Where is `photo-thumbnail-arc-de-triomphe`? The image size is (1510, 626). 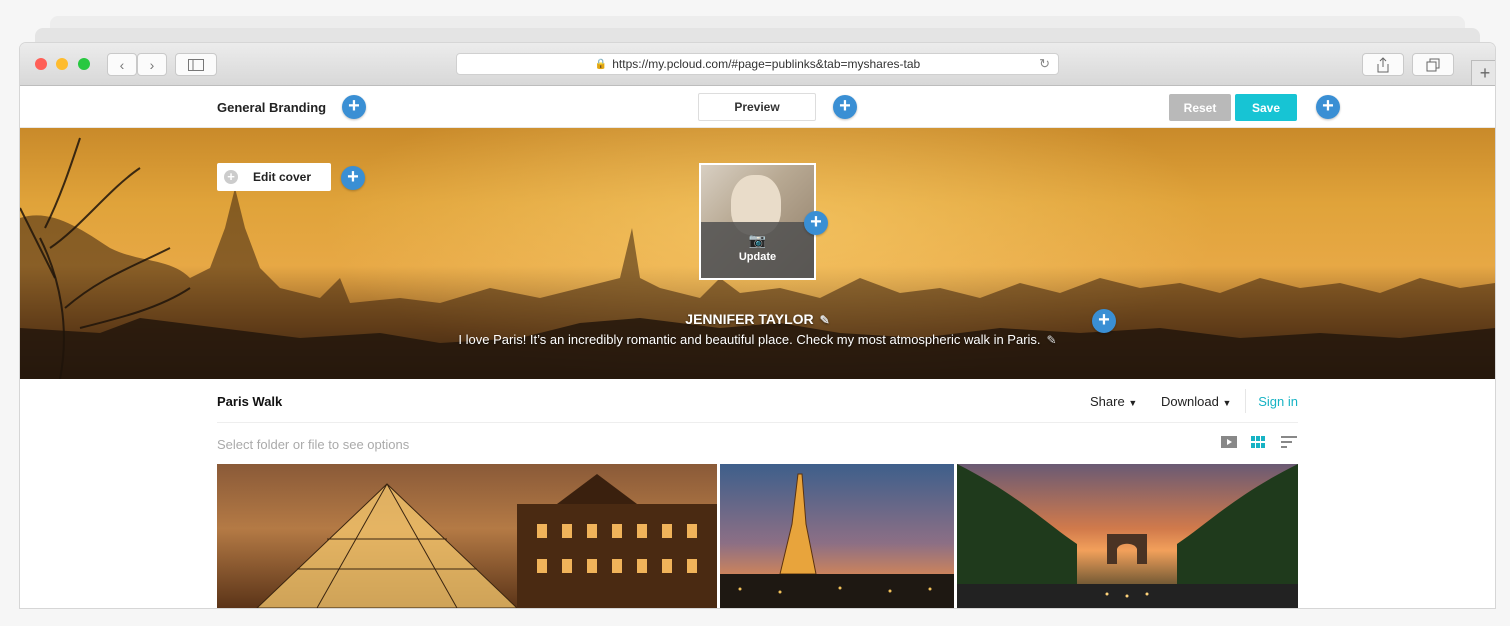
photo-thumbnail-arc-de-triomphe is located at coordinates (1127, 536).